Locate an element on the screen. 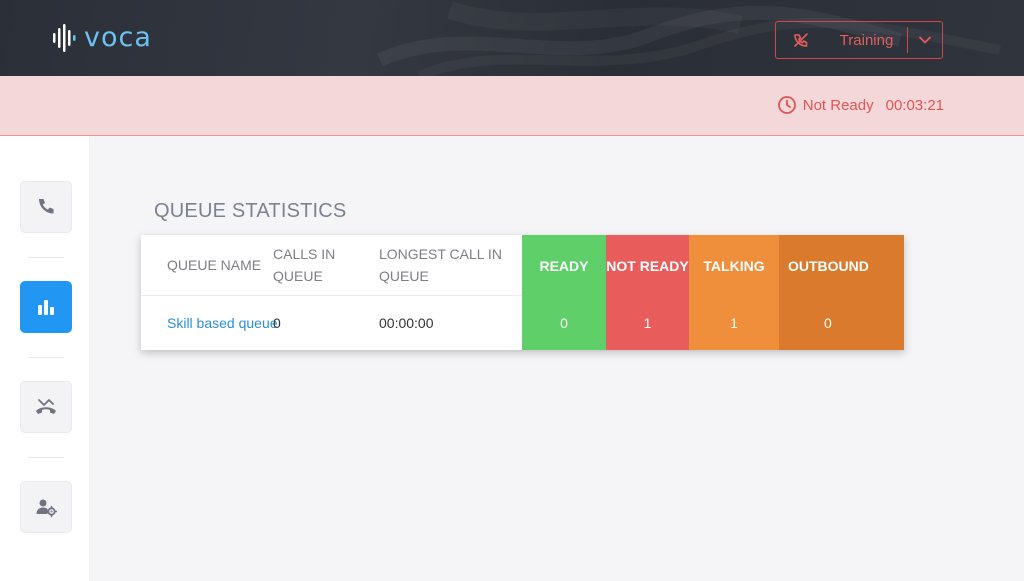 Image resolution: width=1024 pixels, height=581 pixels. phone-icon is located at coordinates (46, 206).